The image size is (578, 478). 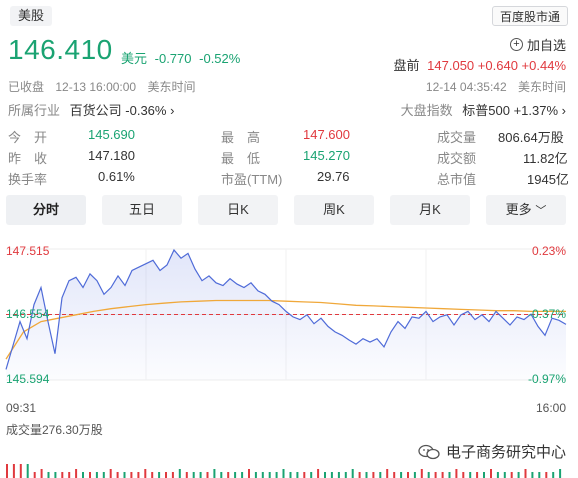 What do you see at coordinates (546, 314) in the screenshot?
I see `pct-axis-mid-label: -0.37%` at bounding box center [546, 314].